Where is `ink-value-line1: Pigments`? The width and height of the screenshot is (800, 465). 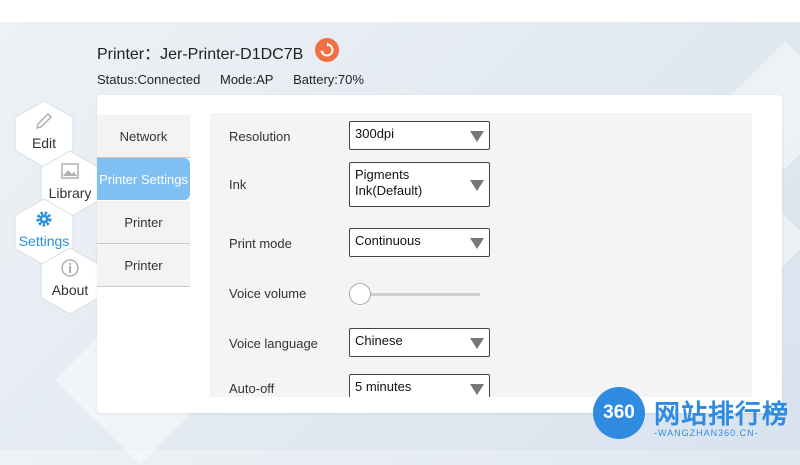
ink-value-line1: Pigments is located at coordinates (382, 174).